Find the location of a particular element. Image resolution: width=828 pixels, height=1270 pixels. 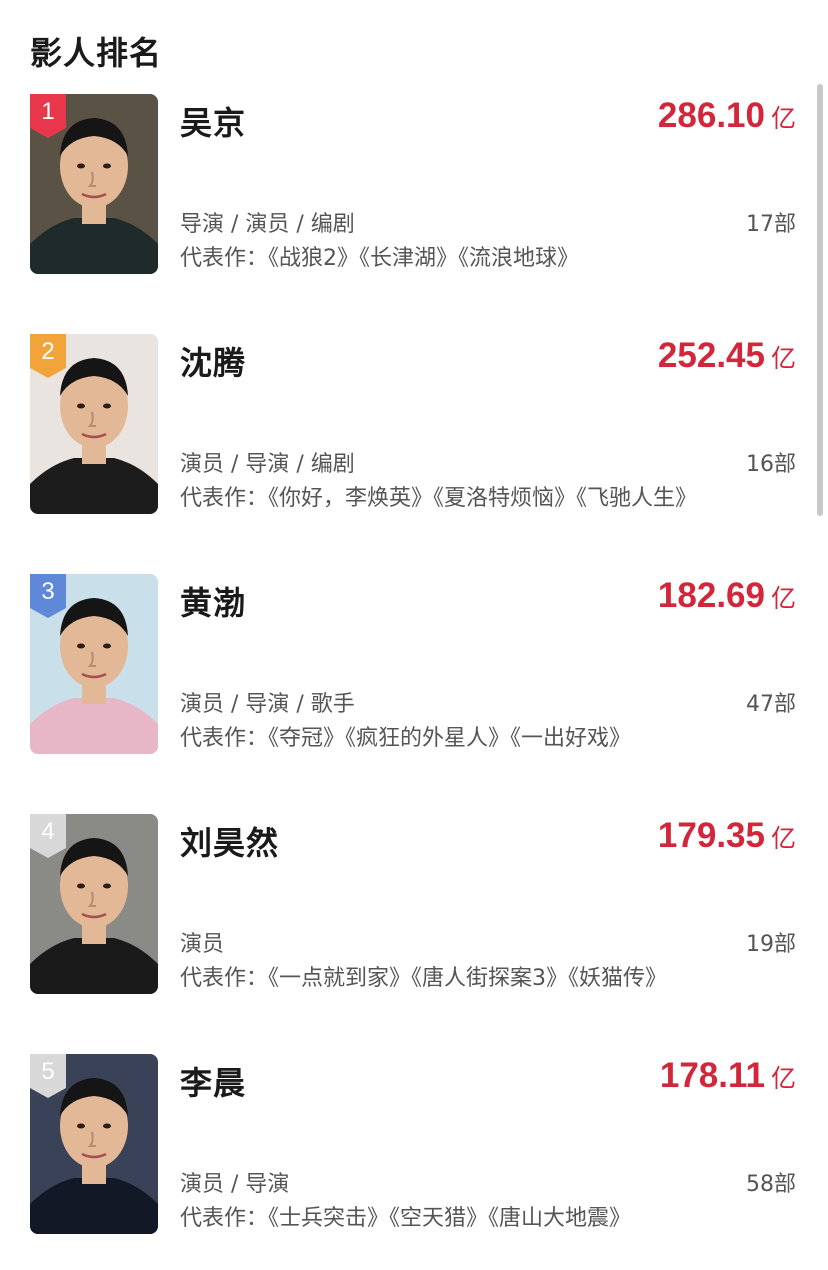

rank-badge: 4 is located at coordinates (48, 836).